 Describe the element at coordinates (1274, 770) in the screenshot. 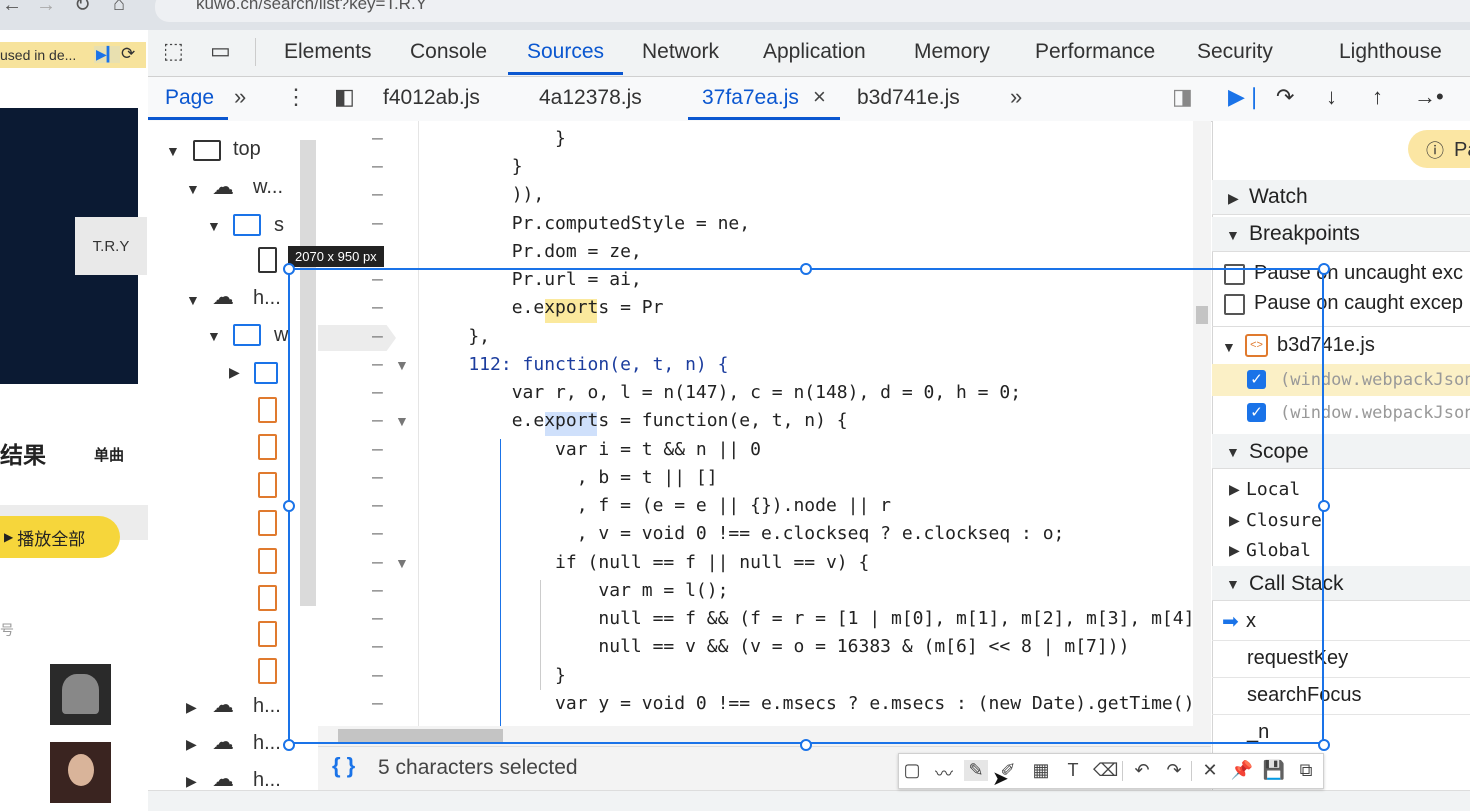

I see `save-icon: 💾` at that location.